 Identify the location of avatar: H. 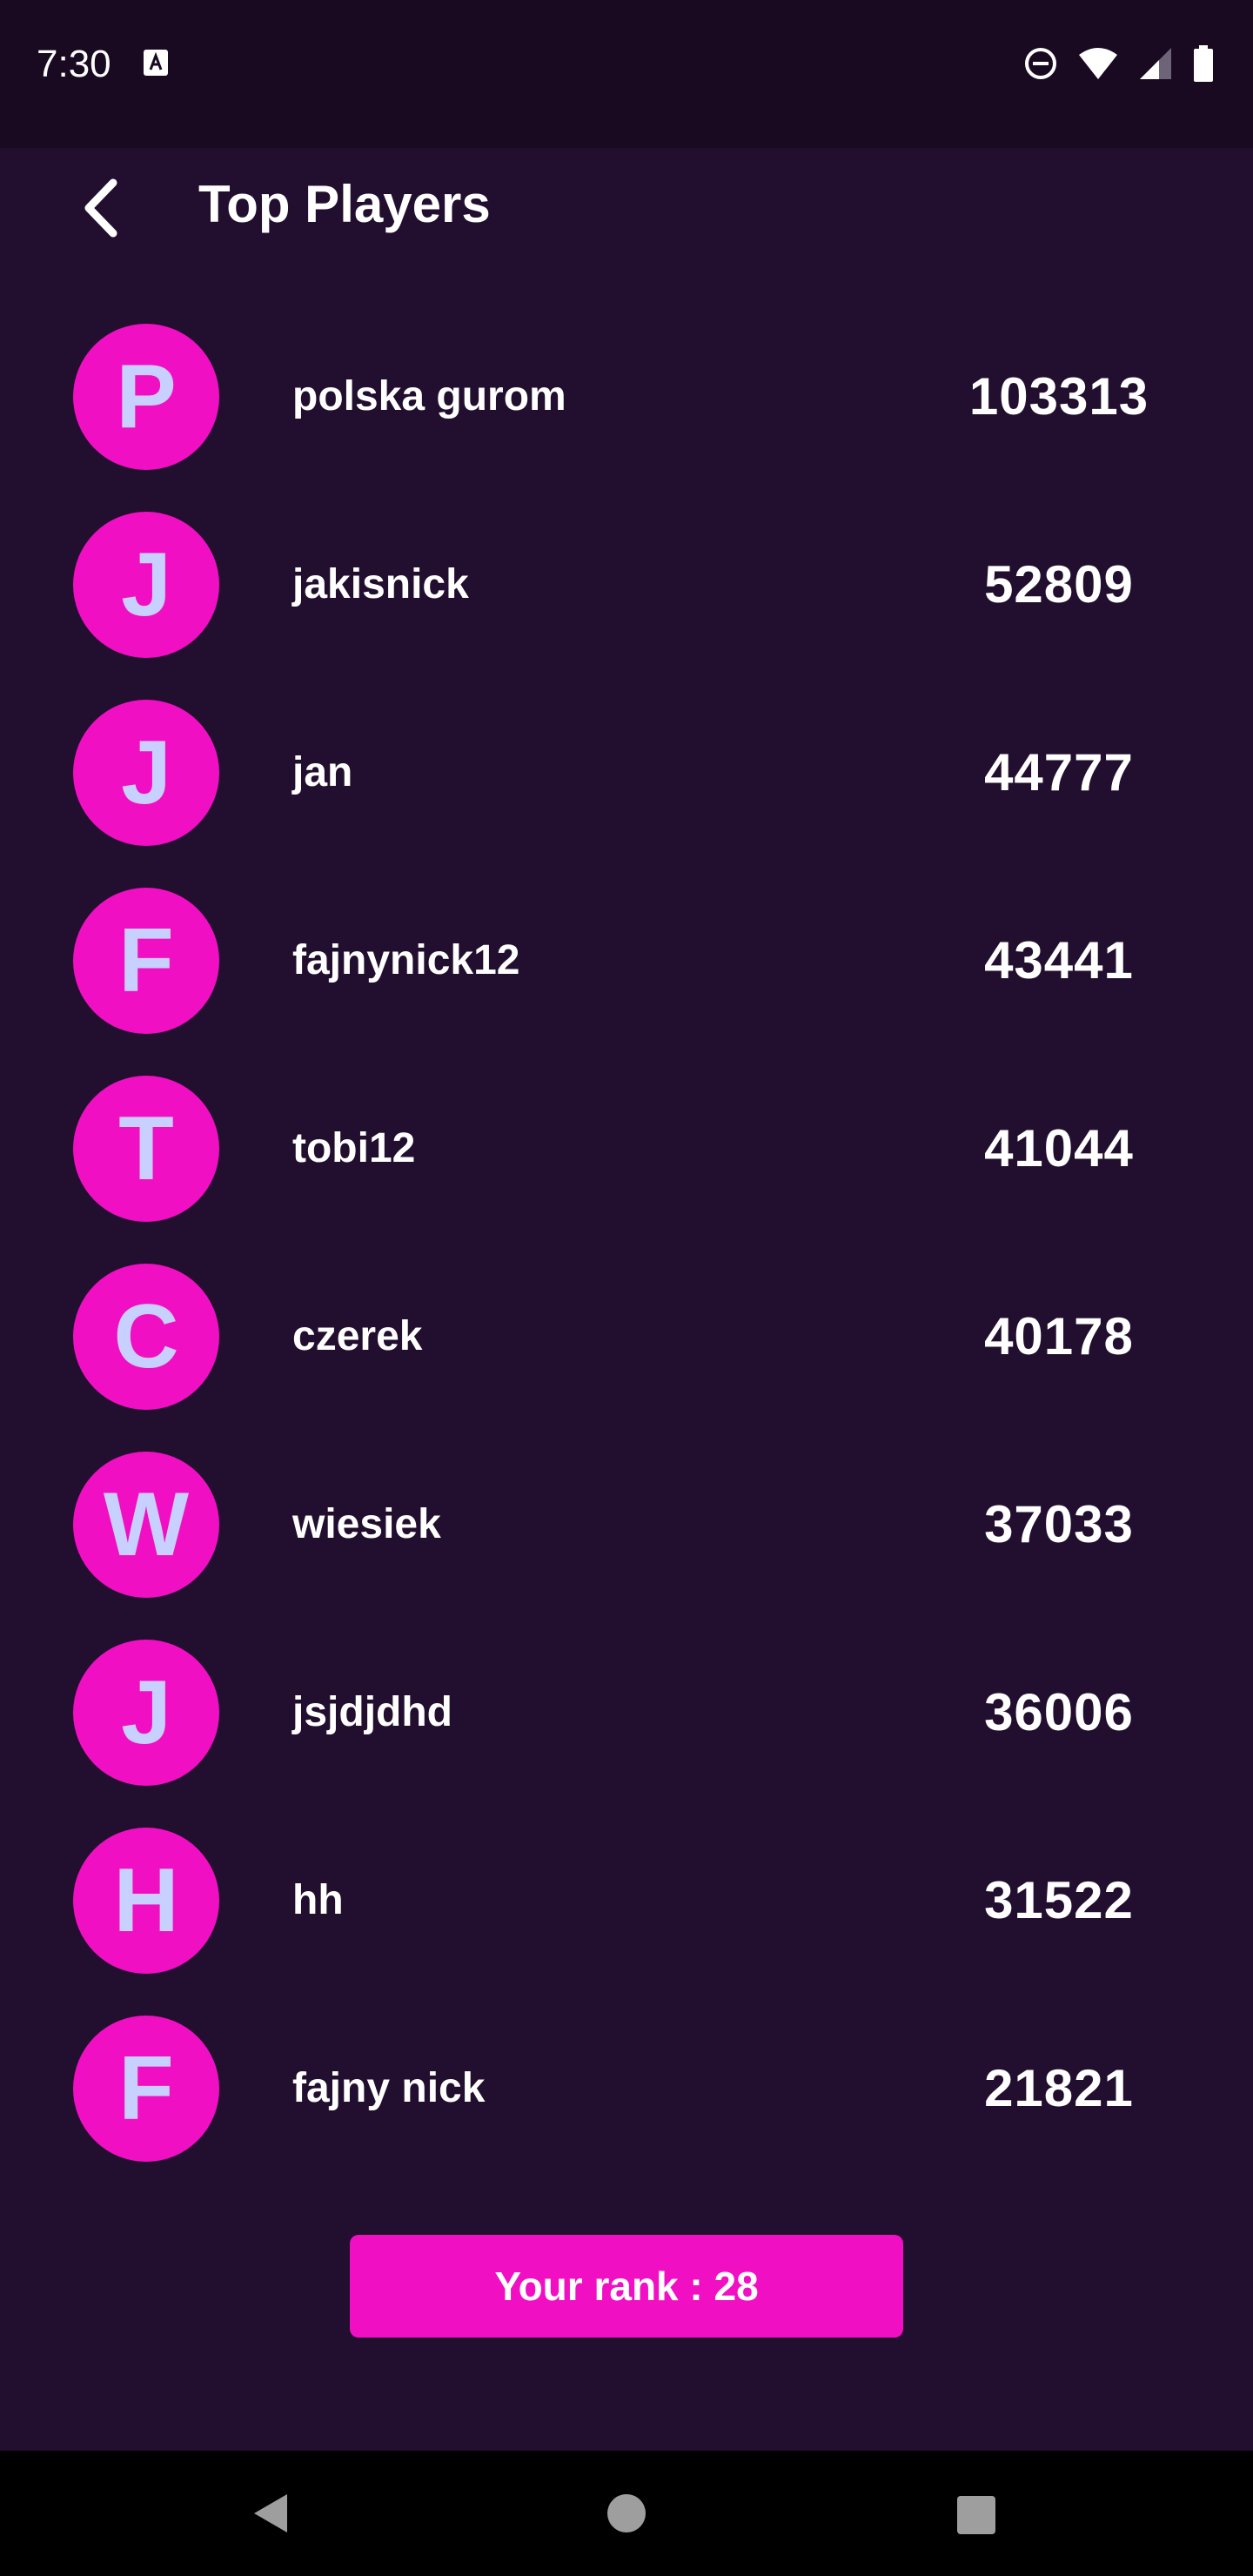
(146, 1901).